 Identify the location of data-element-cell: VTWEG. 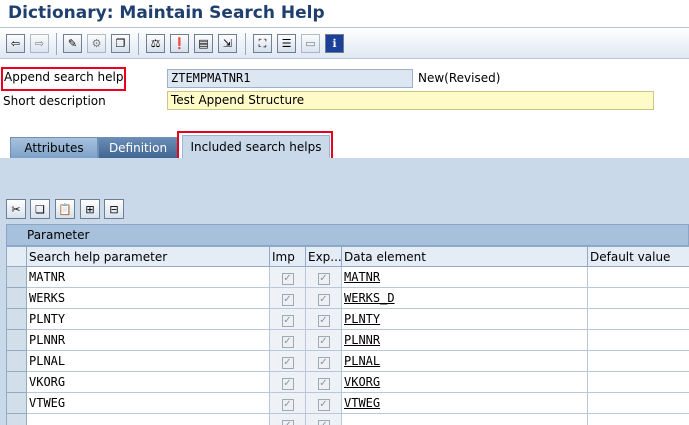
(464, 403).